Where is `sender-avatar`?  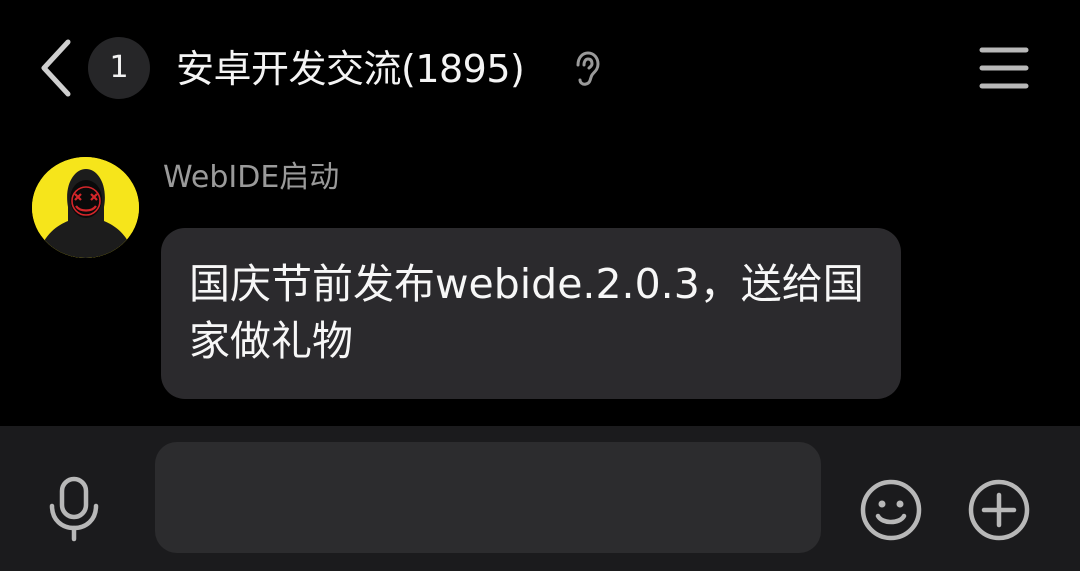
sender-avatar is located at coordinates (85, 207).